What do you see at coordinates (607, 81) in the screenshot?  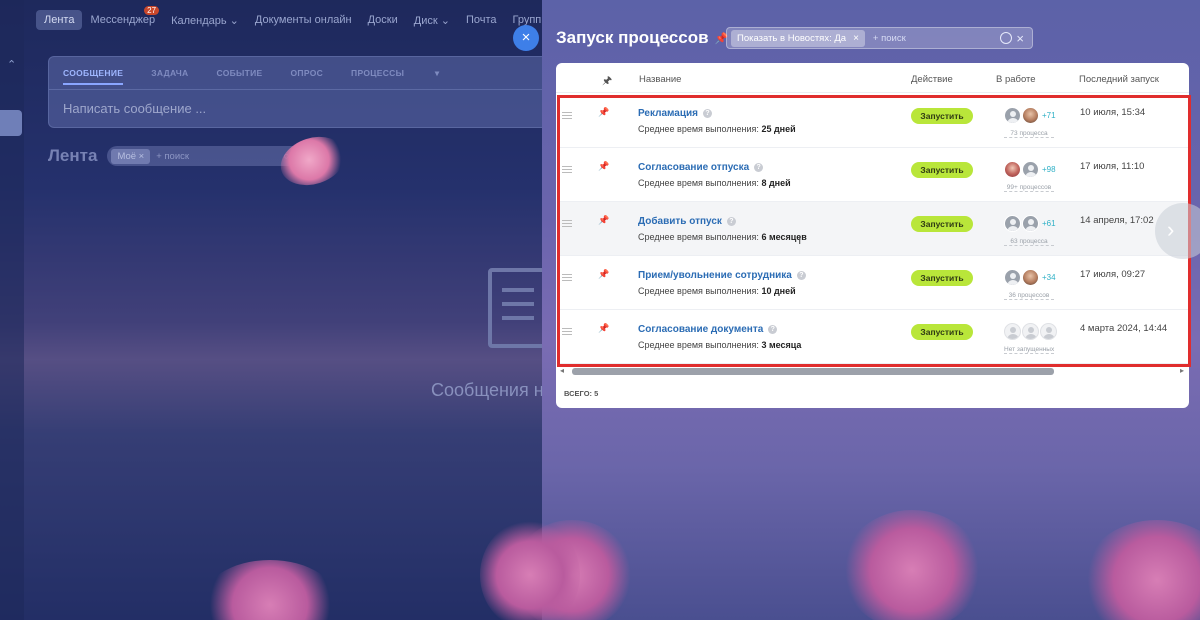 I see `pin-column-icon: 🖈` at bounding box center [607, 81].